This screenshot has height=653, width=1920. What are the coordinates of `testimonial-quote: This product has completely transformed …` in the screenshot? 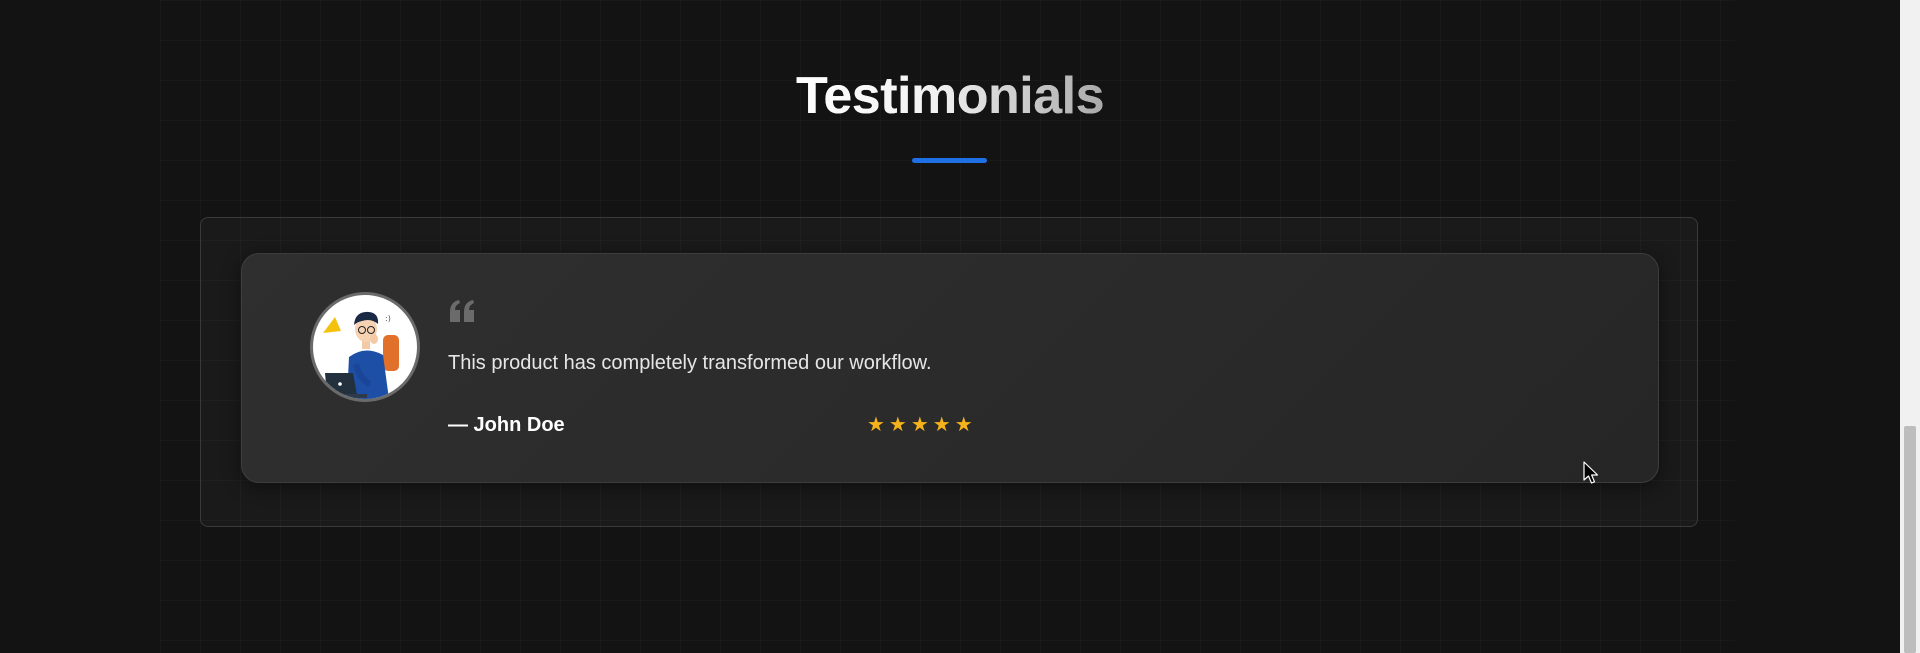 It's located at (690, 363).